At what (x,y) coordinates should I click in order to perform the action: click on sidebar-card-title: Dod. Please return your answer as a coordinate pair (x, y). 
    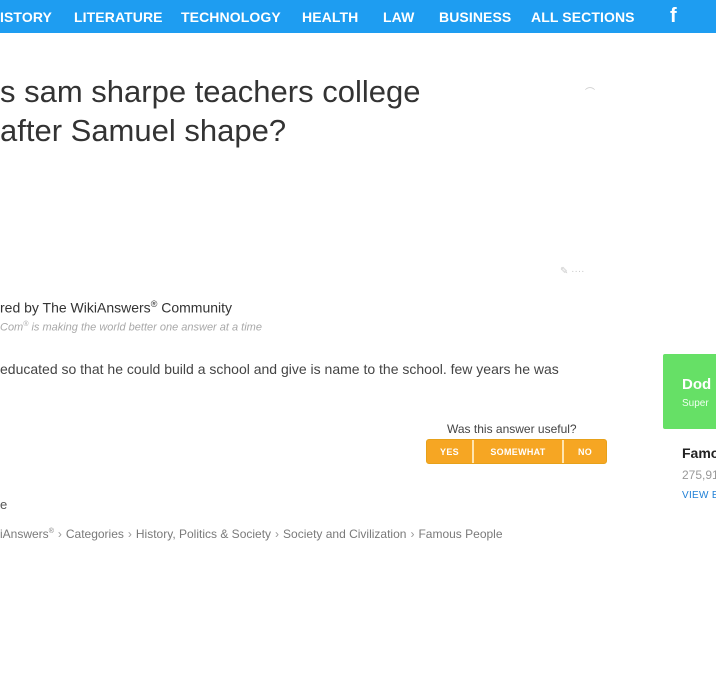
    Looking at the image, I should click on (697, 384).